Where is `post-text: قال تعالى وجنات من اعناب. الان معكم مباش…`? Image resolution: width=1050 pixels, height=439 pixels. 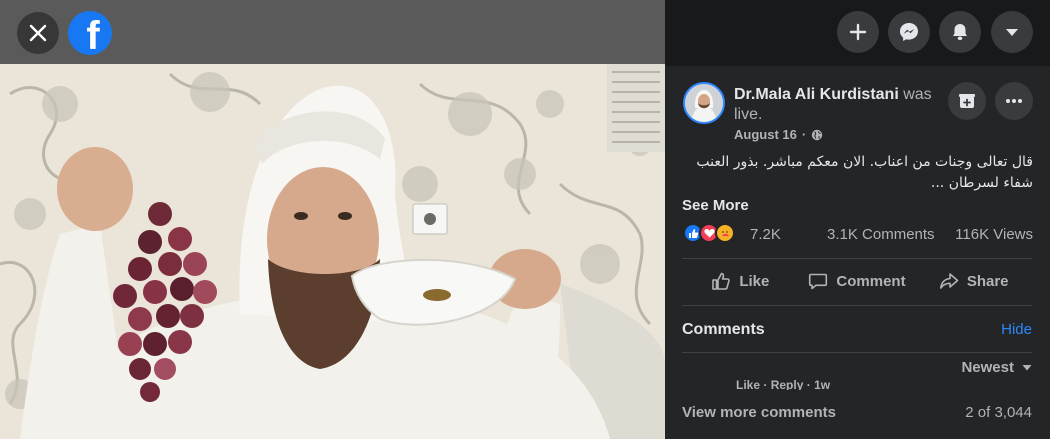 post-text: قال تعالى وجنات من اعناب. الان معكم مباش… is located at coordinates (858, 173).